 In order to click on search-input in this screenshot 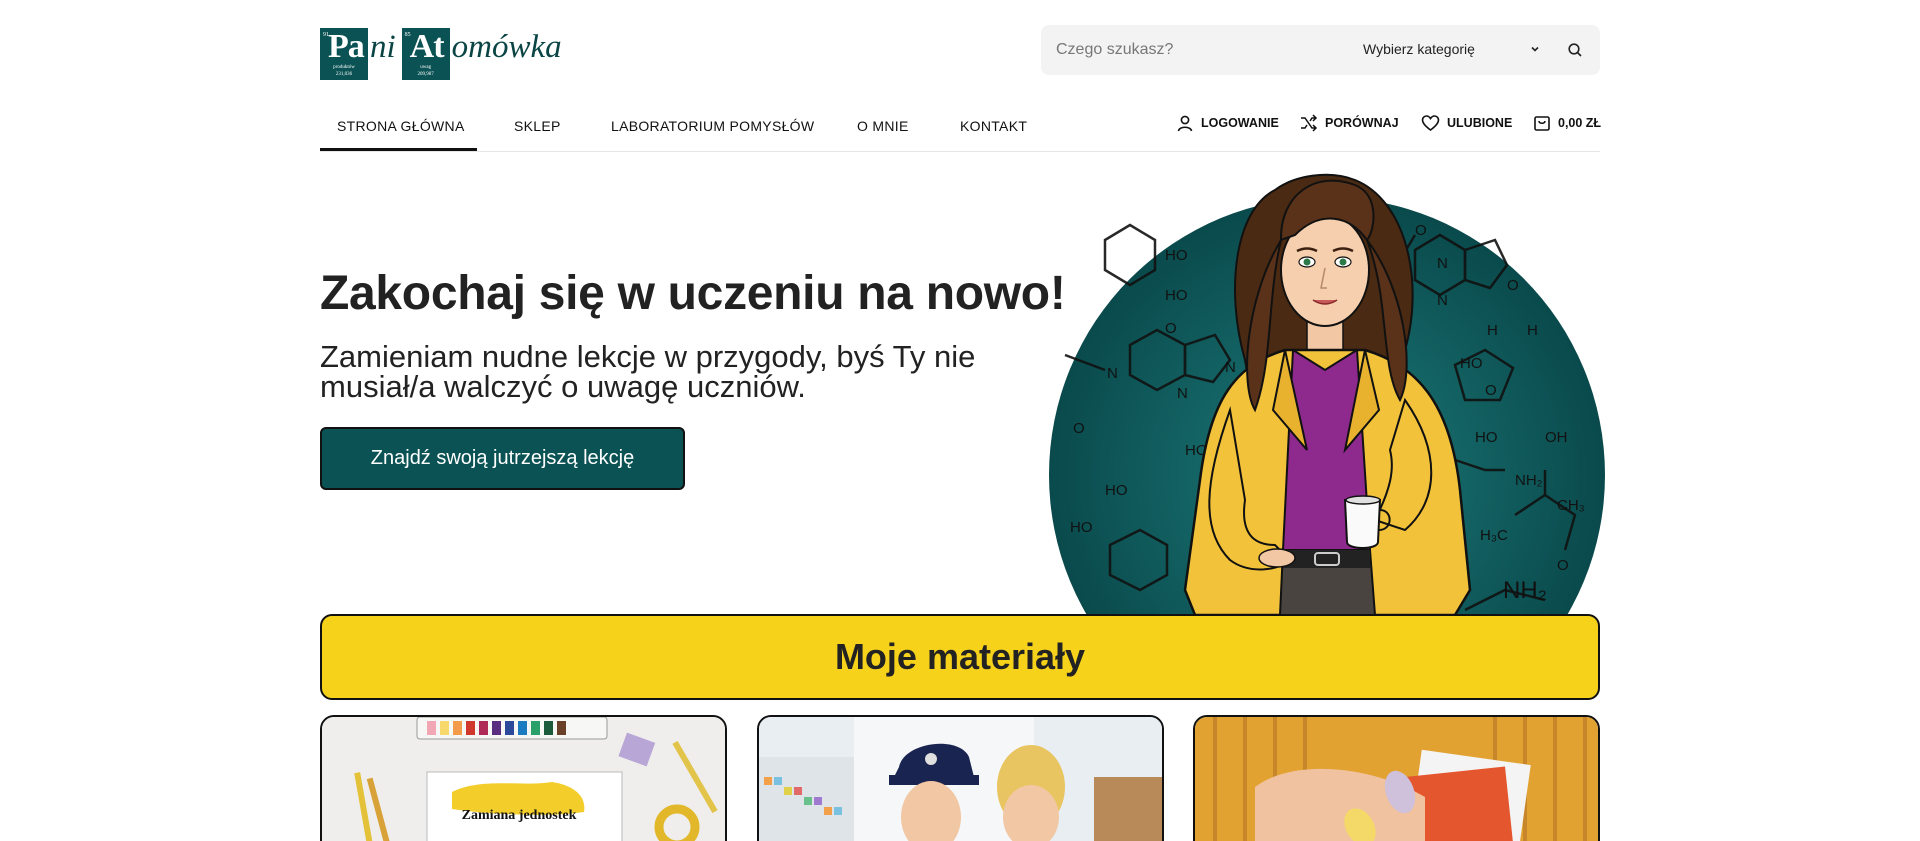, I will do `click(1191, 50)`.